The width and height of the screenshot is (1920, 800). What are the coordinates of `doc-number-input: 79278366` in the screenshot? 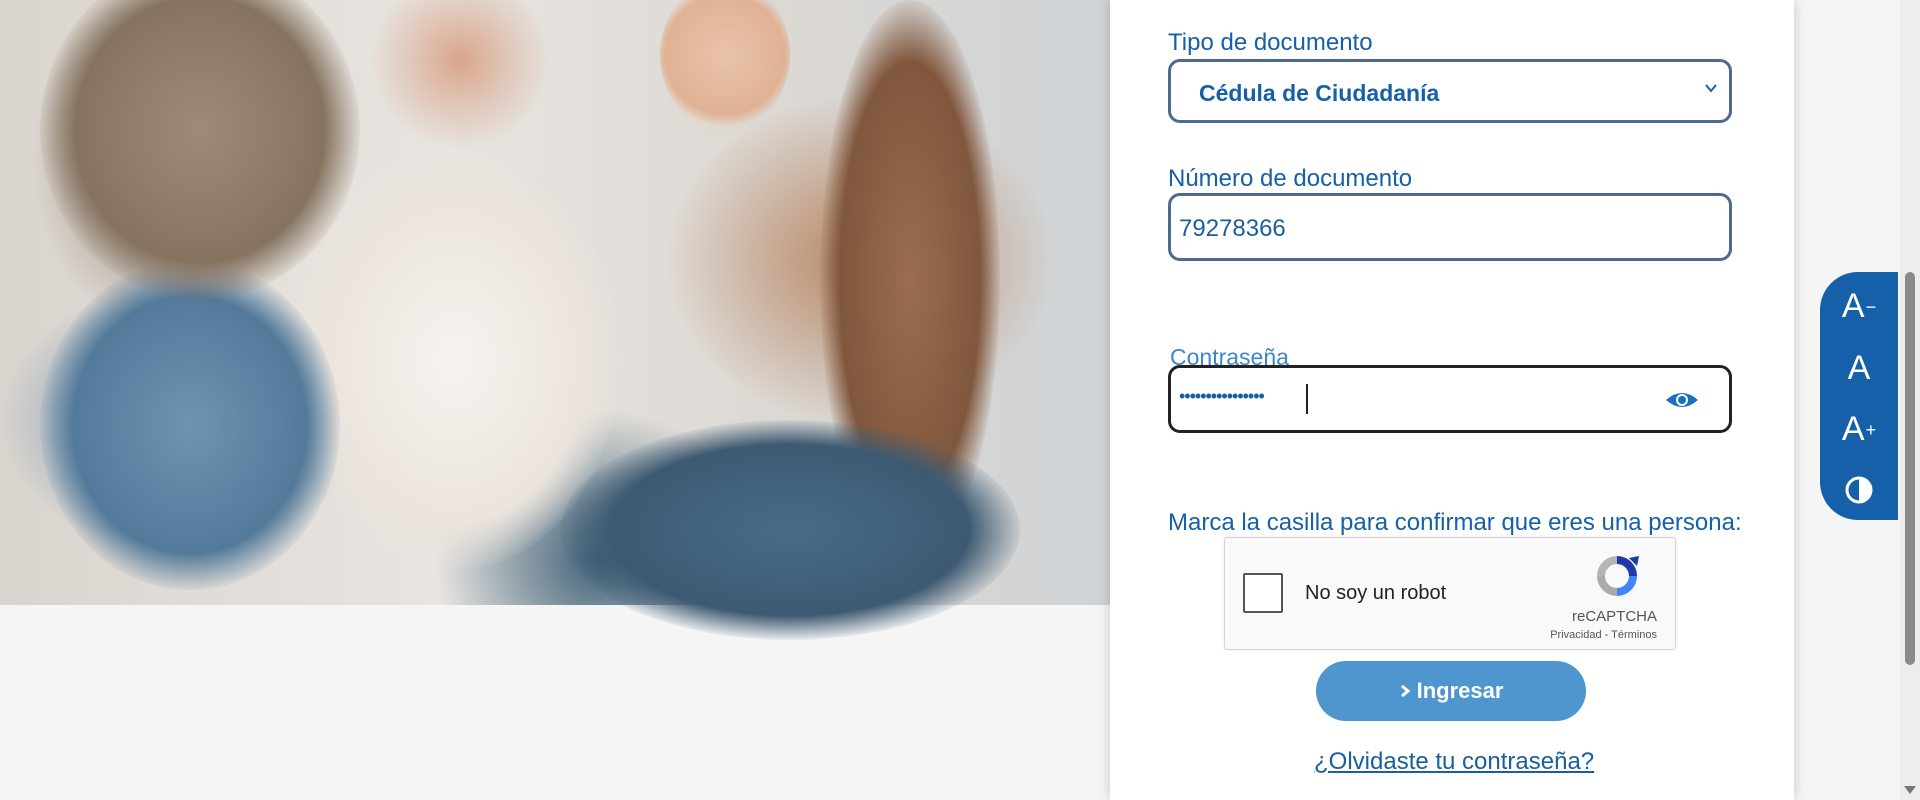 It's located at (1450, 227).